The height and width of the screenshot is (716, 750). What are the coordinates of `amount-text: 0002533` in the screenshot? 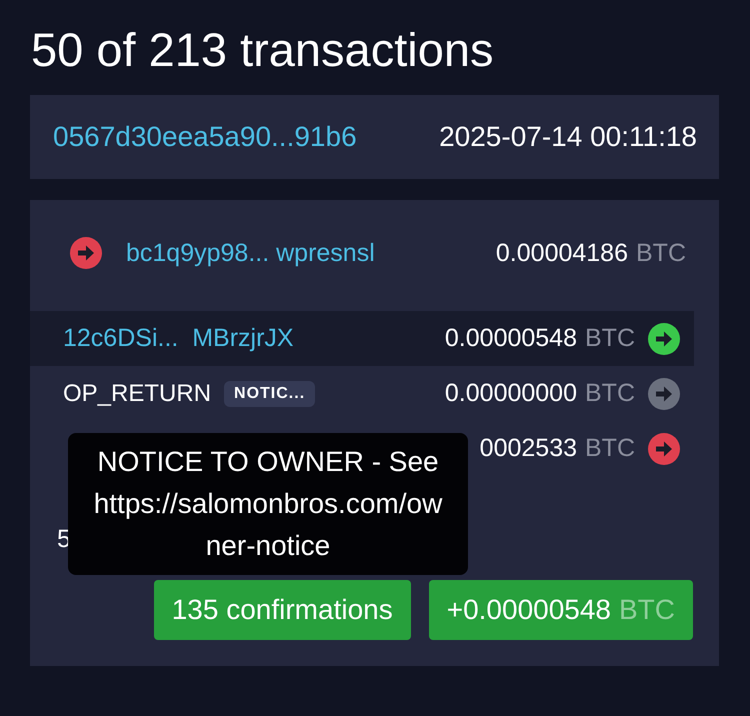 It's located at (528, 448).